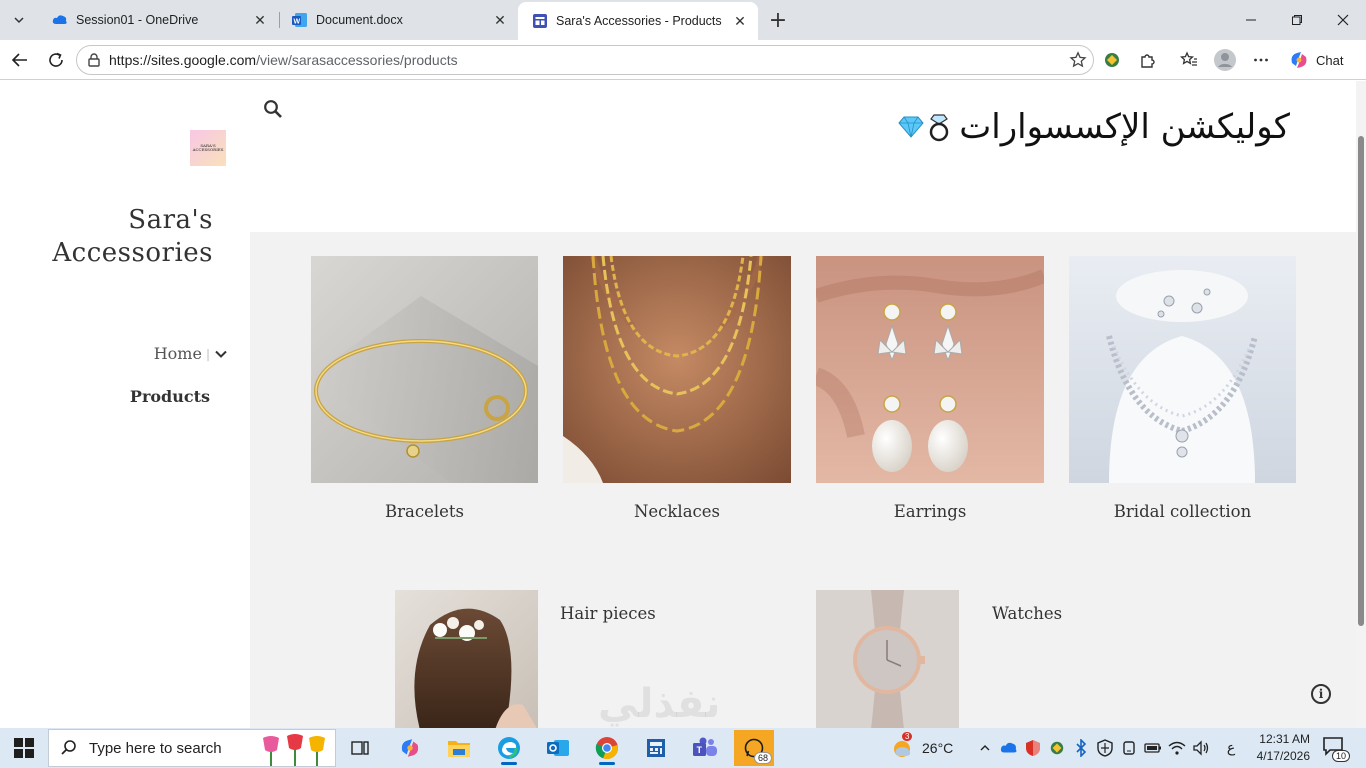 The height and width of the screenshot is (768, 1366). I want to click on refresh-icon, so click(56, 59).